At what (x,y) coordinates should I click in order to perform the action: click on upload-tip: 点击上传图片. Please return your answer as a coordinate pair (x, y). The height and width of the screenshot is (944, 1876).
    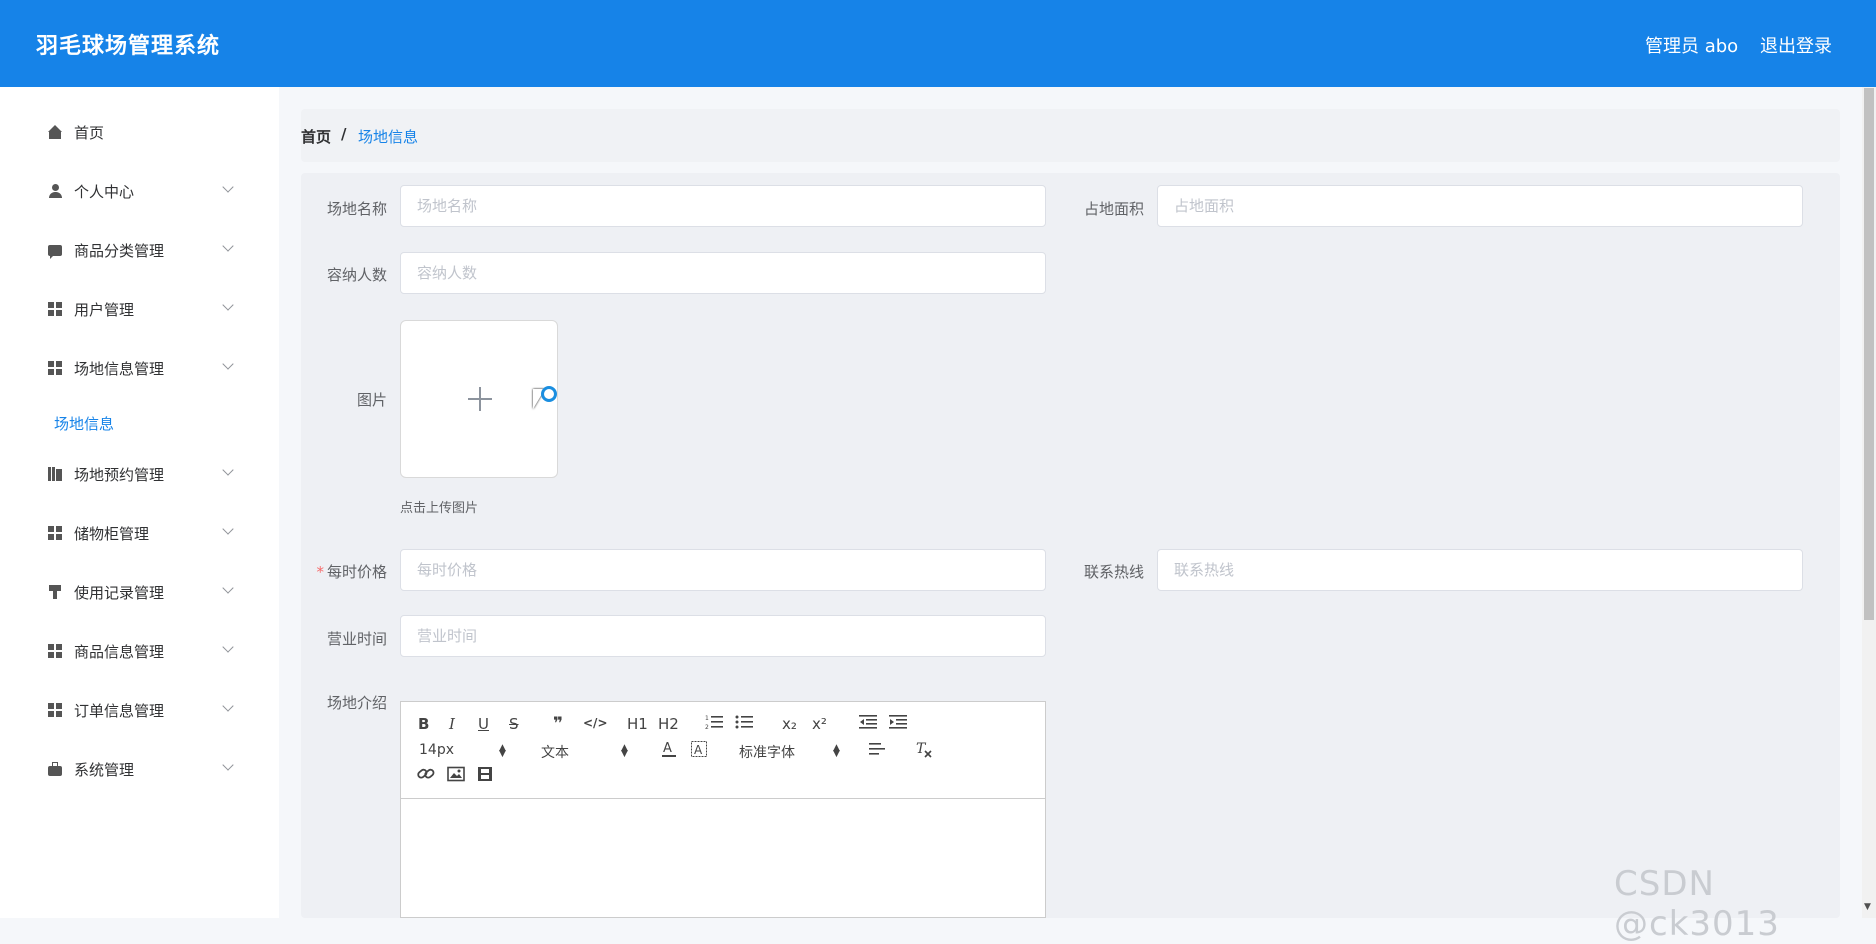
    Looking at the image, I should click on (439, 508).